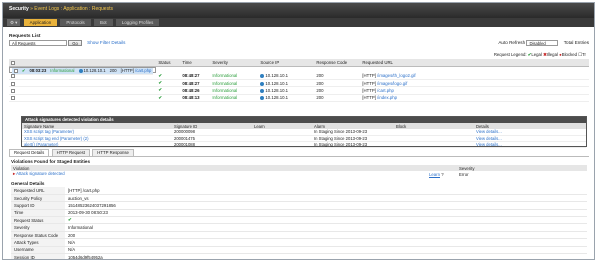  Describe the element at coordinates (103, 22) in the screenshot. I see `tab-bot: Bot` at that location.